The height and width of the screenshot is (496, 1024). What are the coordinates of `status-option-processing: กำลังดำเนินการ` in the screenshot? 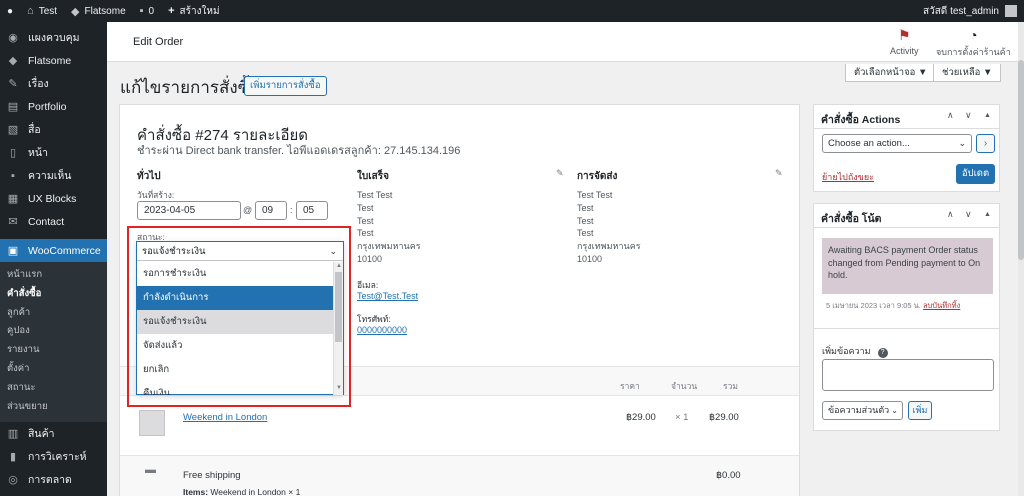 It's located at (235, 298).